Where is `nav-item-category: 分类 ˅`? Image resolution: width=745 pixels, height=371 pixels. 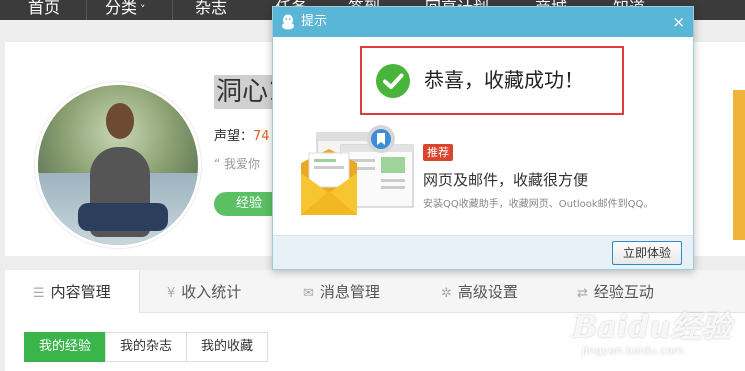 nav-item-category: 分类 ˅ is located at coordinates (125, 10).